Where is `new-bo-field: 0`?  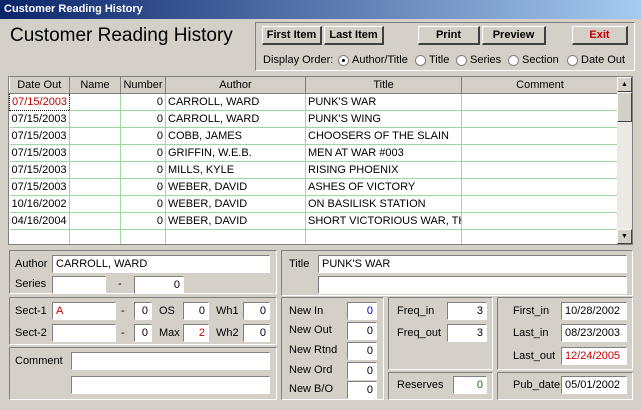
new-bo-field: 0 is located at coordinates (362, 390).